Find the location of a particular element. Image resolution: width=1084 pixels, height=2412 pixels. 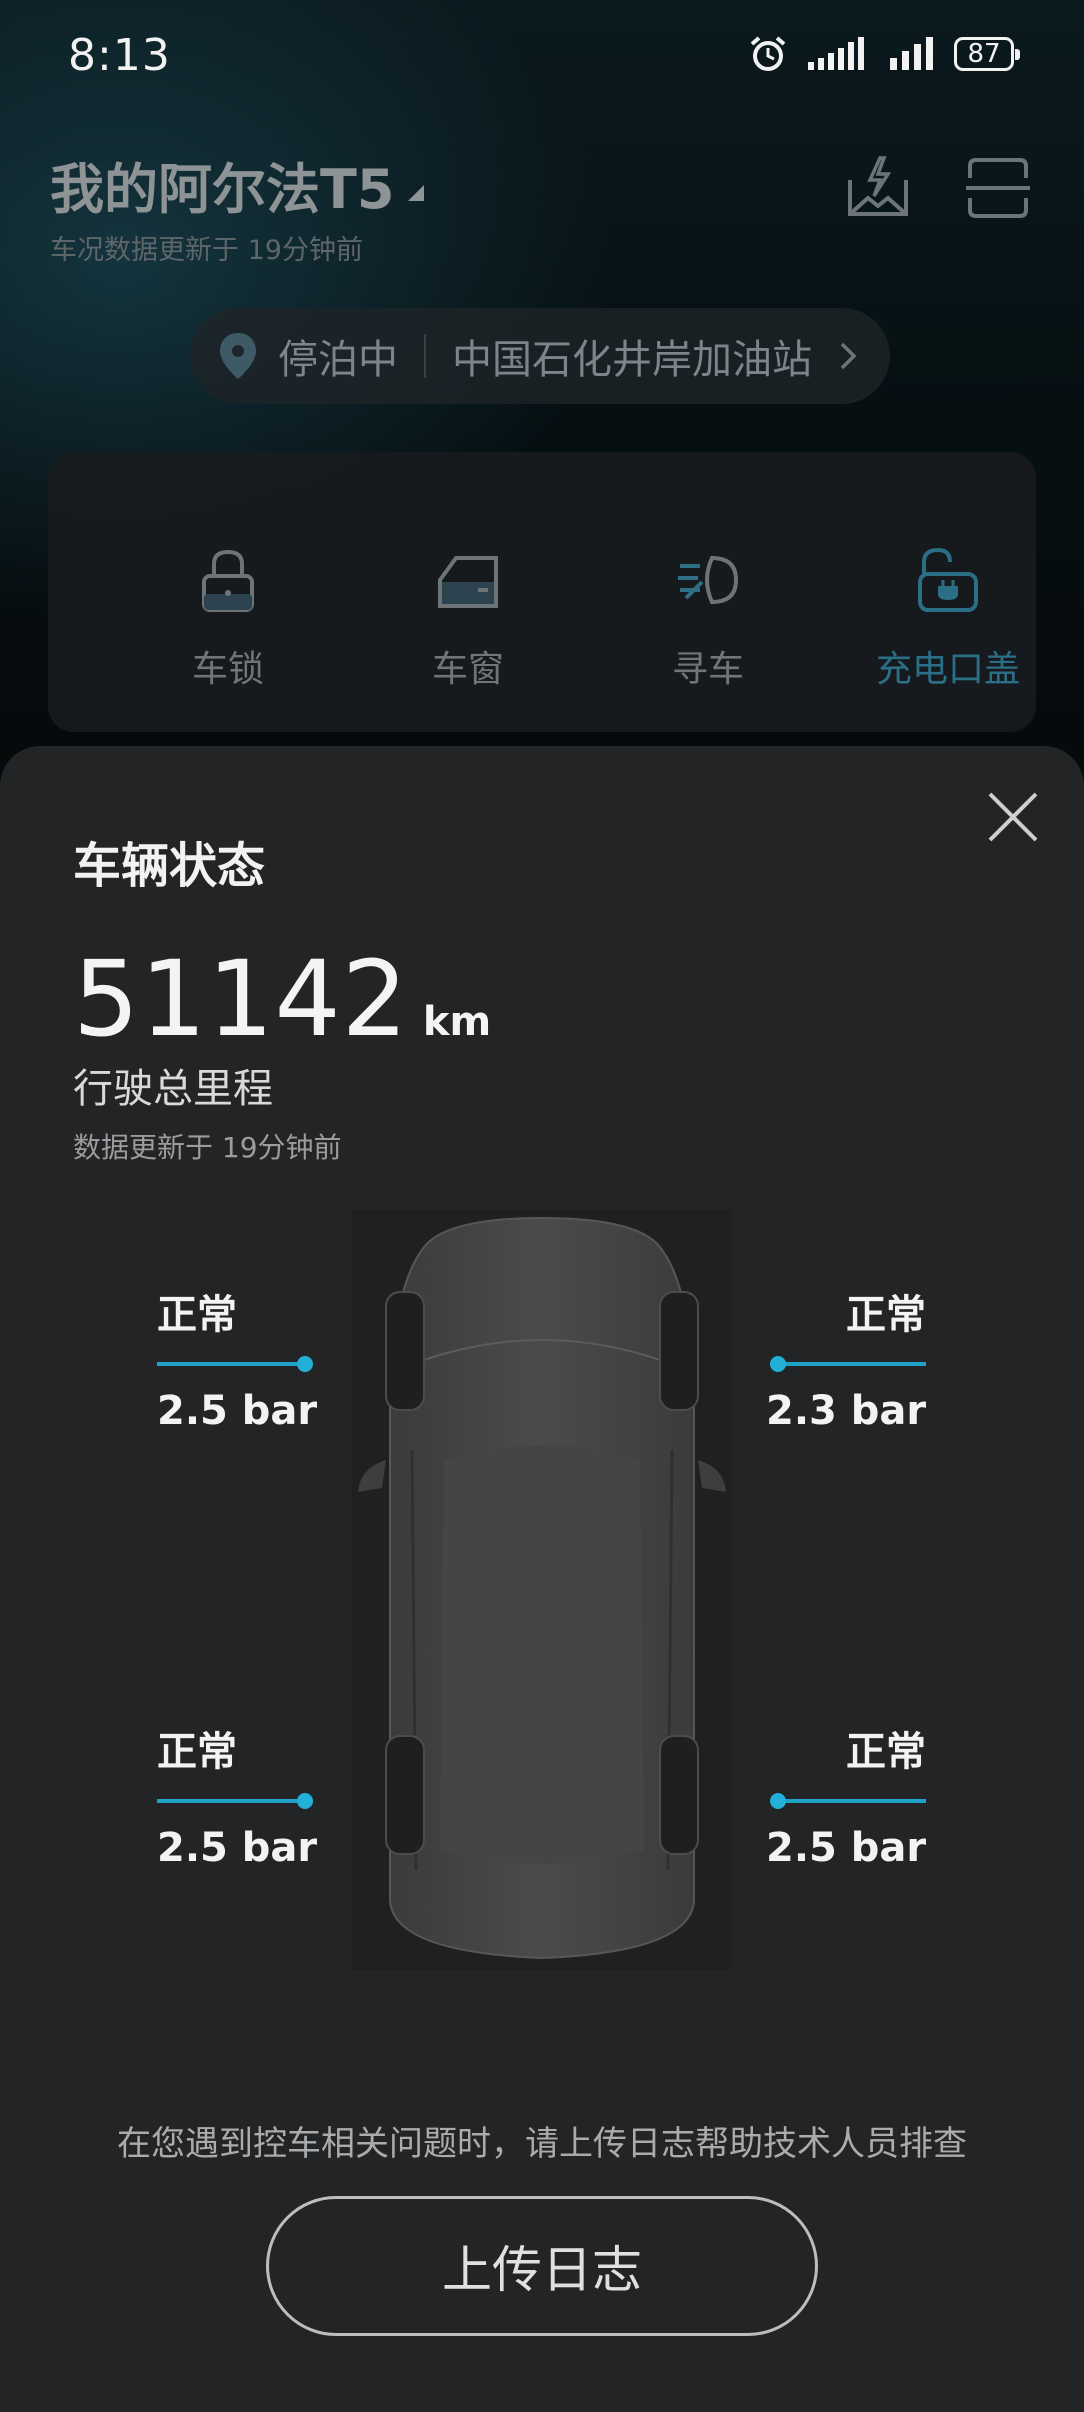

lock-icon is located at coordinates (228, 580).